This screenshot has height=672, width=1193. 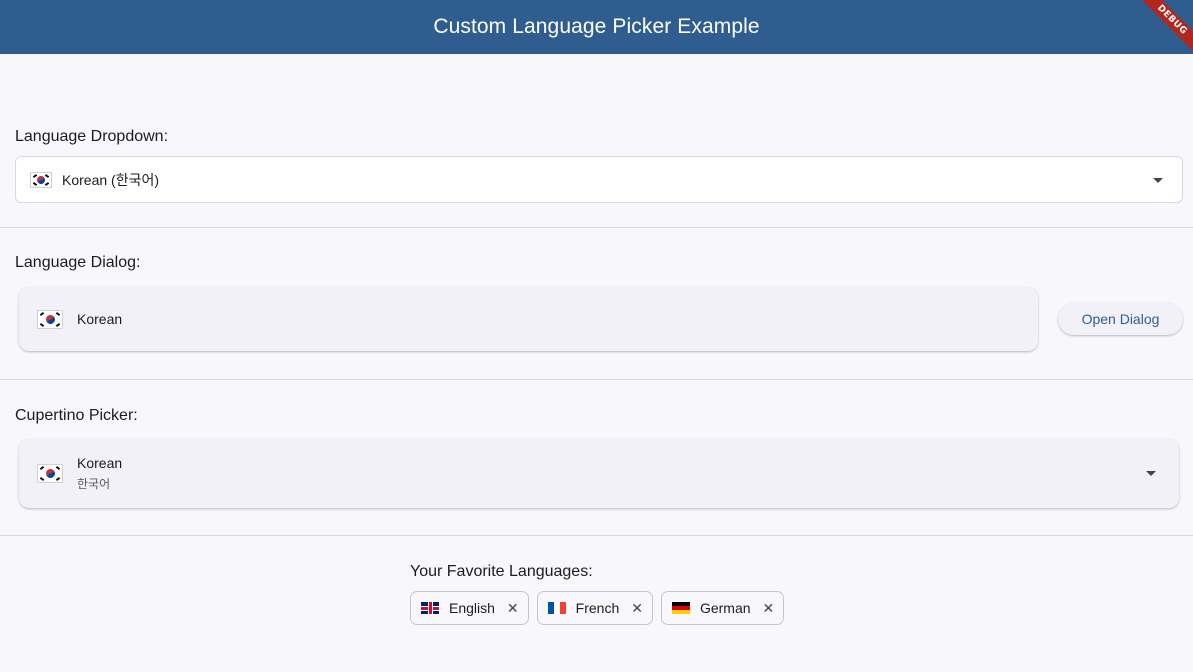 What do you see at coordinates (78, 262) in the screenshot?
I see `dialog-section-label: Language Dialog:` at bounding box center [78, 262].